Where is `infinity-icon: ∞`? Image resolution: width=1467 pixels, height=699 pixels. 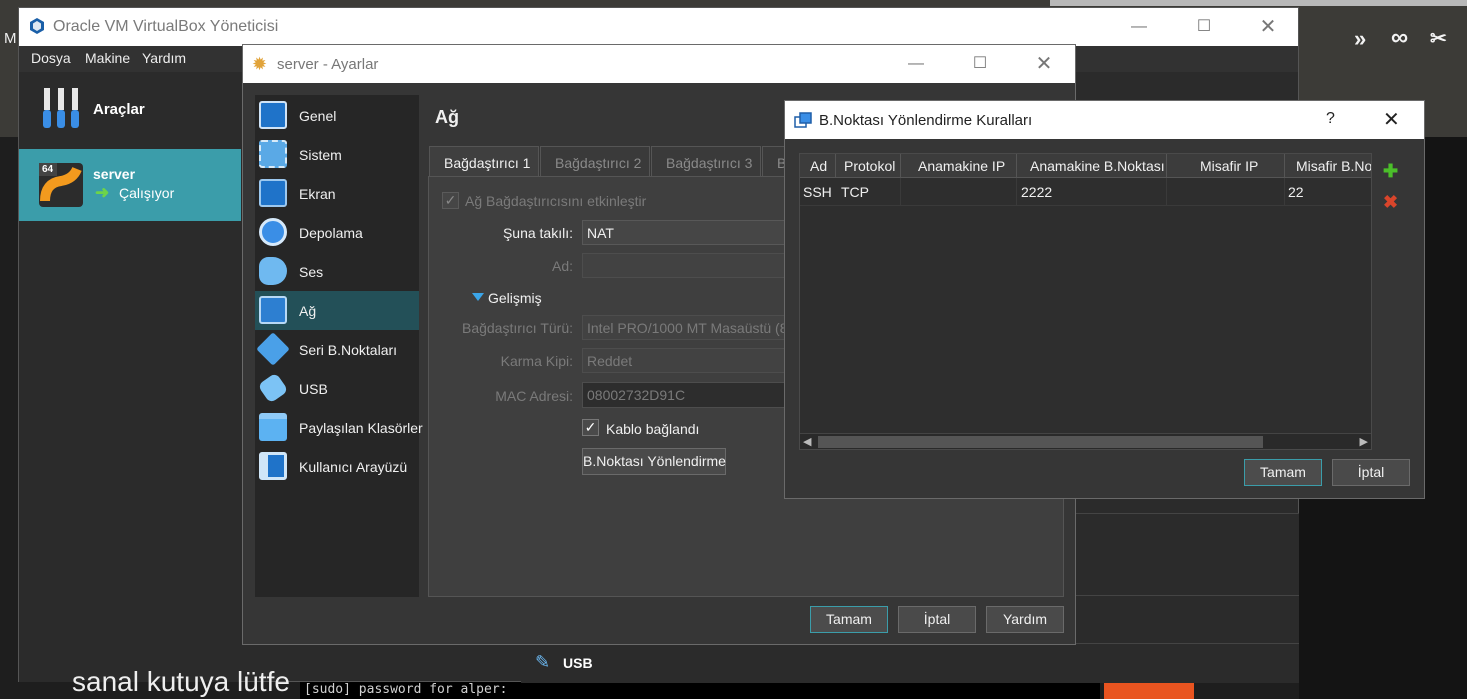
infinity-icon: ∞ is located at coordinates (1399, 38).